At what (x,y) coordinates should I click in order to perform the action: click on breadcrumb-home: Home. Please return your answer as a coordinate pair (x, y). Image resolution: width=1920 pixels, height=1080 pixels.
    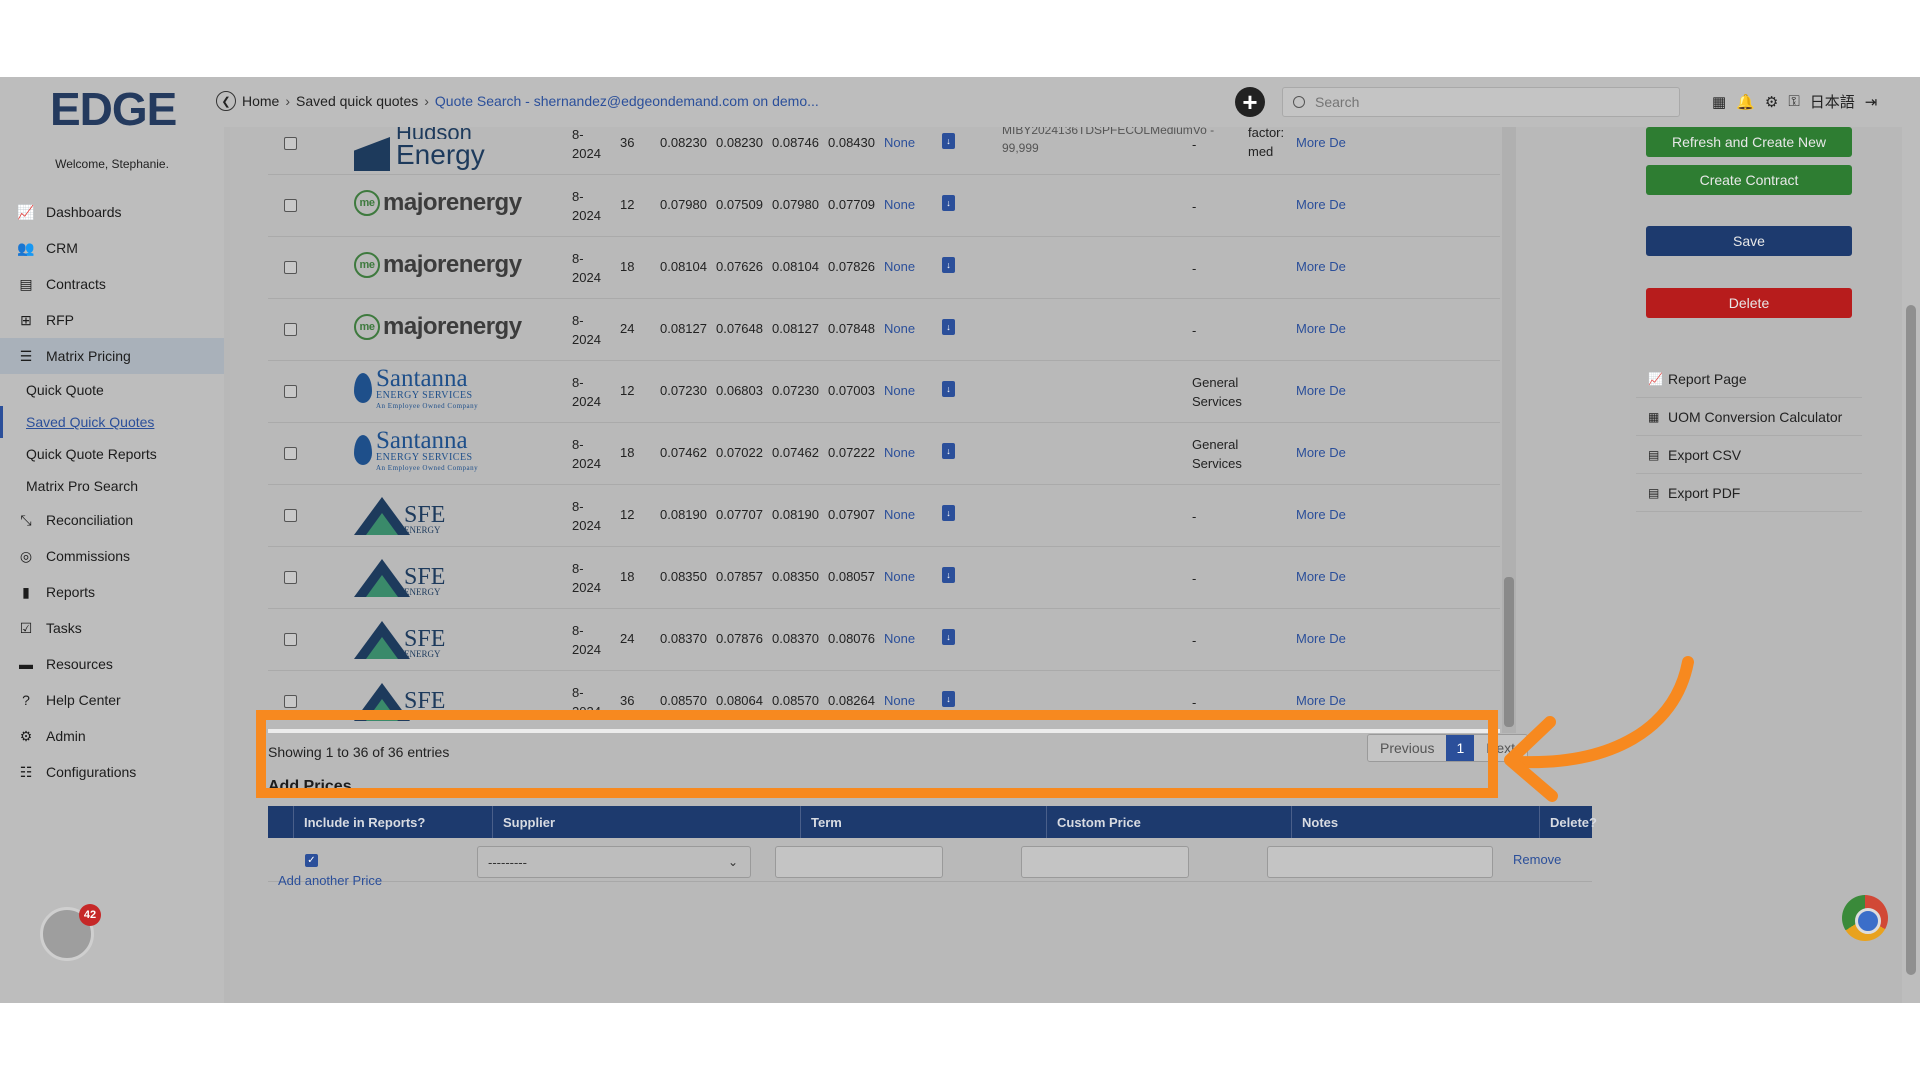
    Looking at the image, I should click on (260, 101).